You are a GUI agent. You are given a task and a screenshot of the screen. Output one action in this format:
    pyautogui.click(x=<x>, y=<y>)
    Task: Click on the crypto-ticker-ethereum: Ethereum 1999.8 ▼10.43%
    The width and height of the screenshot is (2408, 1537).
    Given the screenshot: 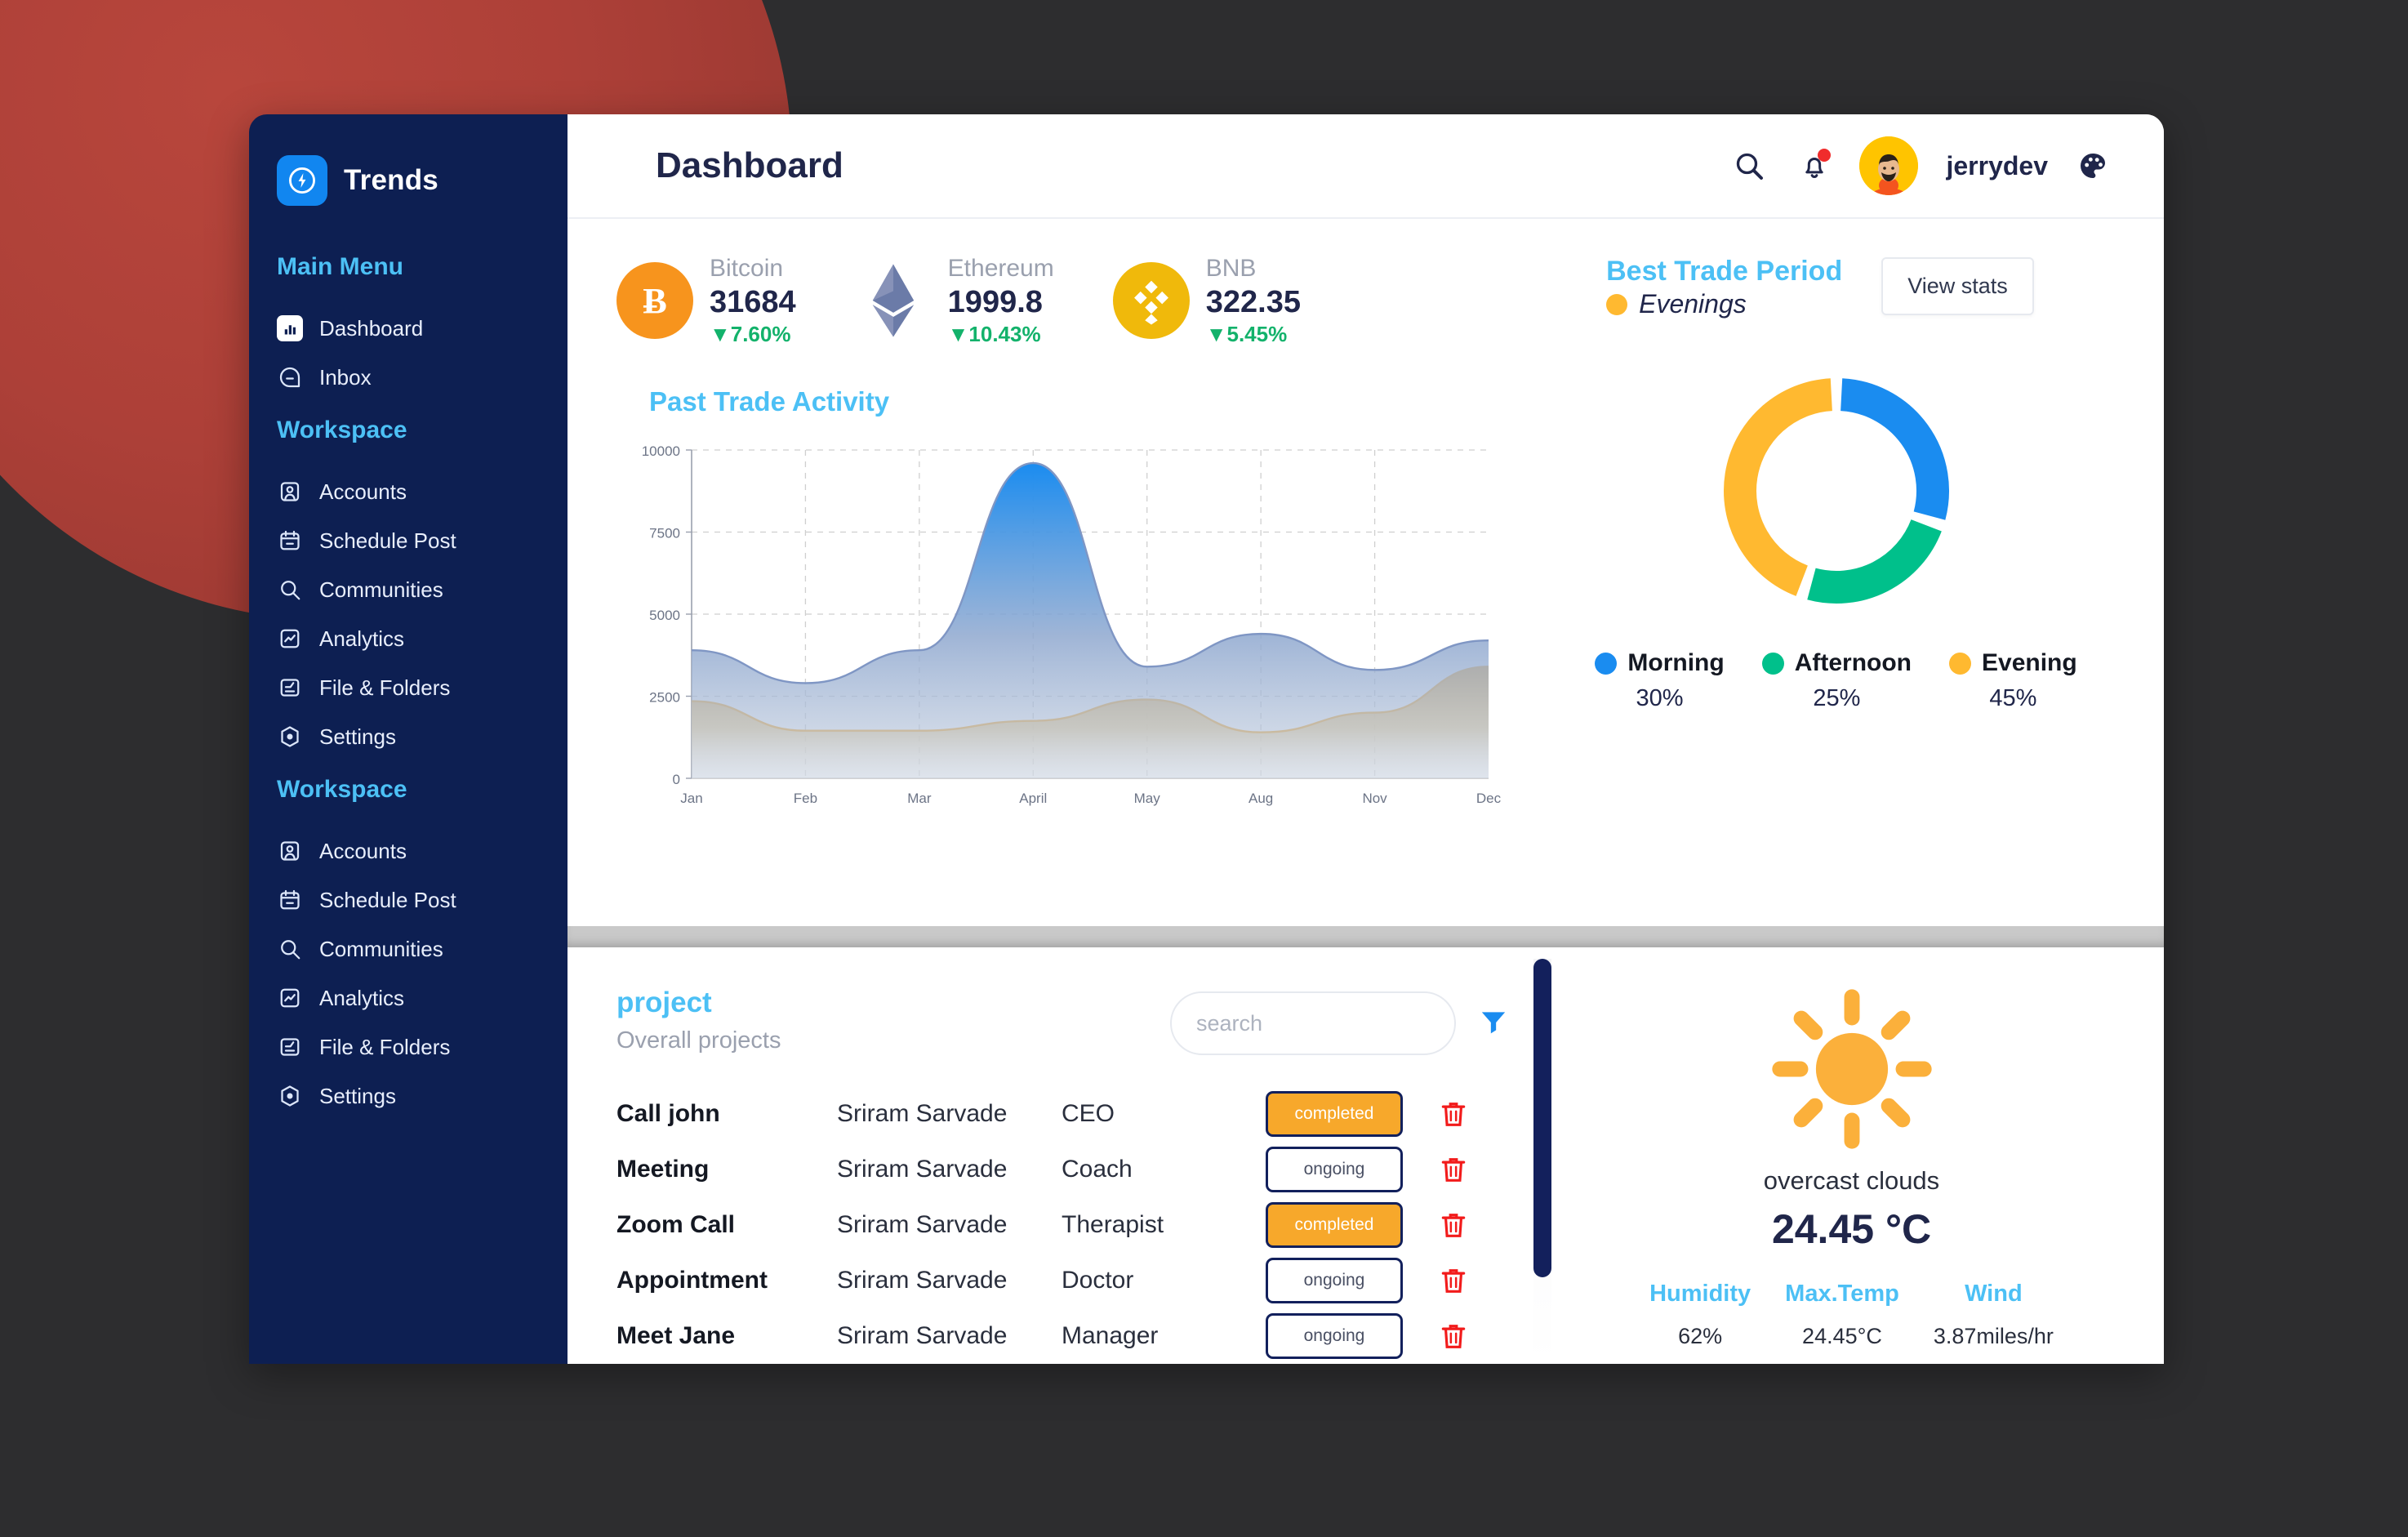 What is the action you would take?
    pyautogui.click(x=954, y=301)
    